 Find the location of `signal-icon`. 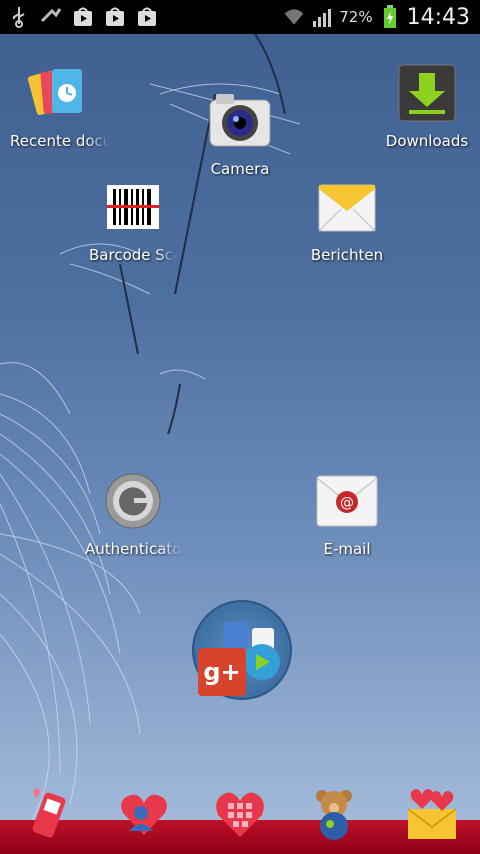

signal-icon is located at coordinates (322, 17).